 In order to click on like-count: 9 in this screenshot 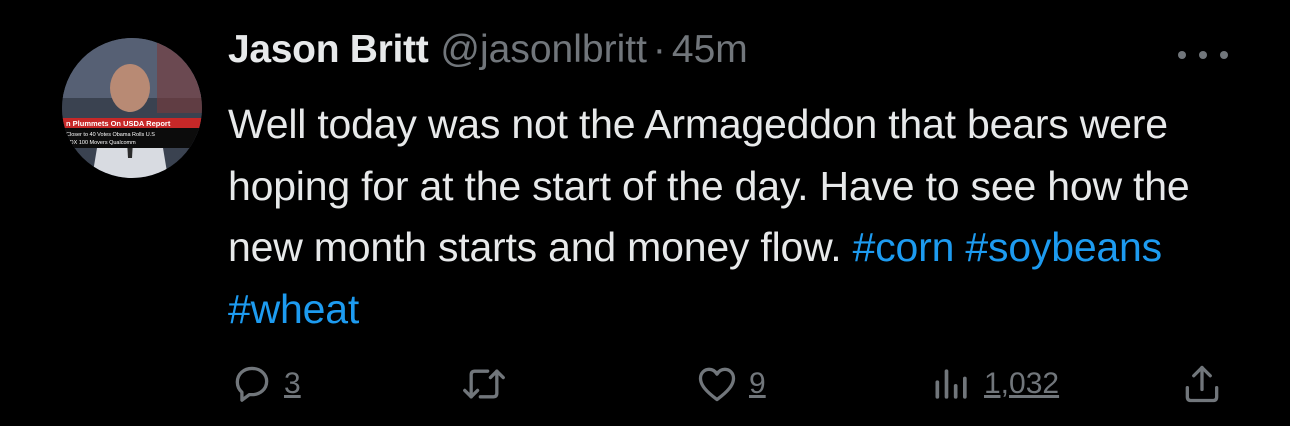, I will do `click(757, 383)`.